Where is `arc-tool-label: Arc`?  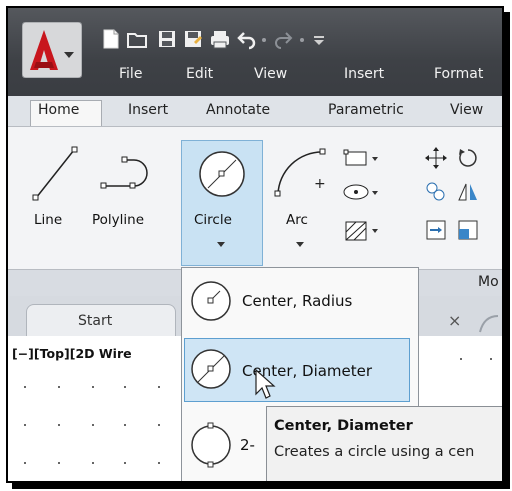 arc-tool-label: Arc is located at coordinates (297, 220).